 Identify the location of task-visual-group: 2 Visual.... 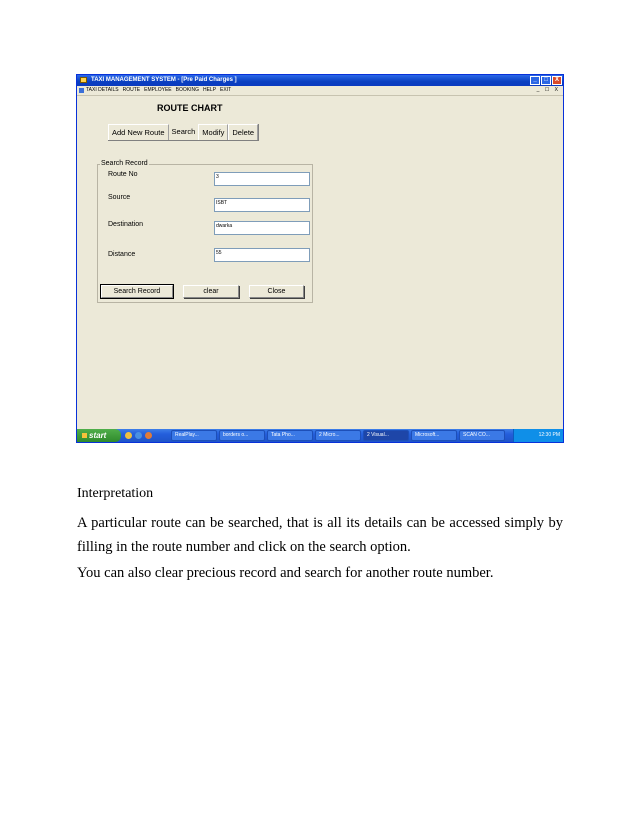
(386, 435).